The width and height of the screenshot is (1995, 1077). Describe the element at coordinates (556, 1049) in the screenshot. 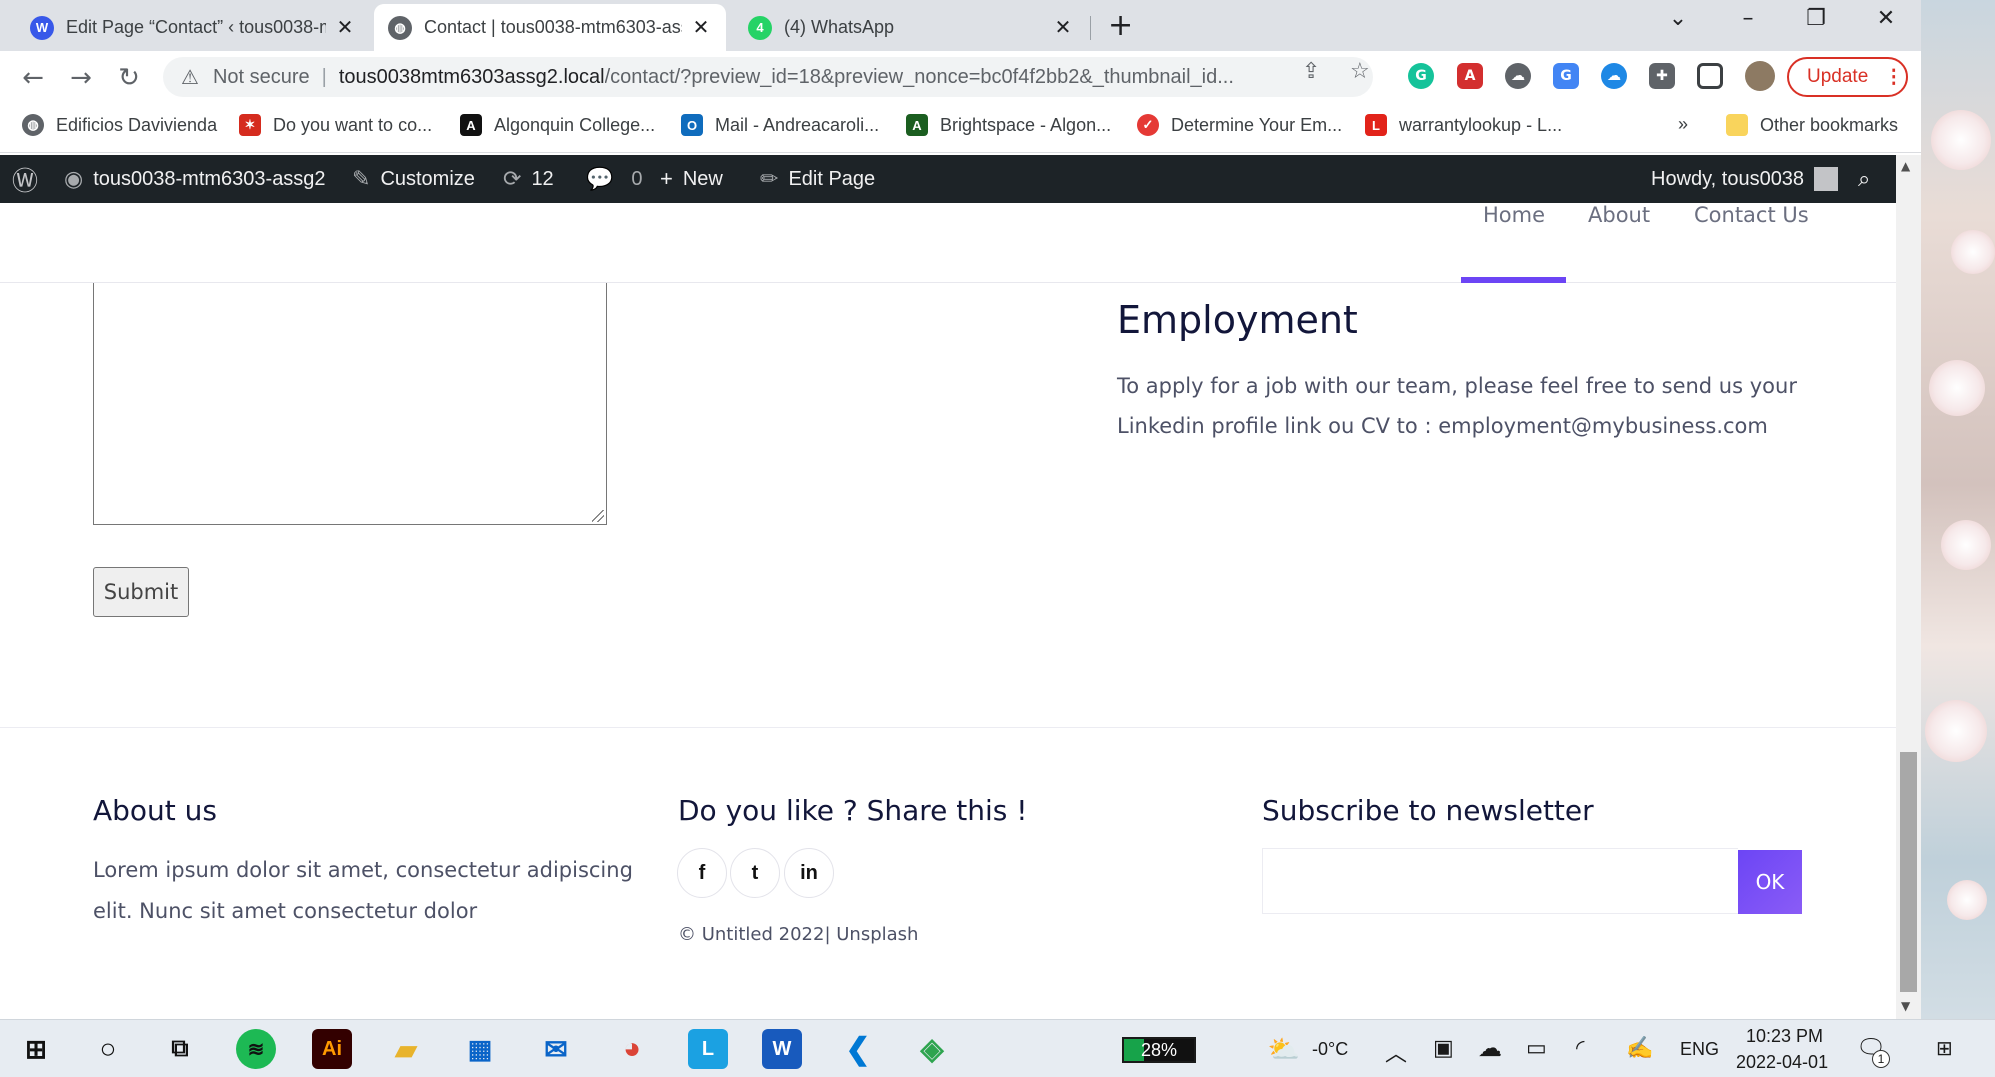

I see `mail-icon: ✉` at that location.